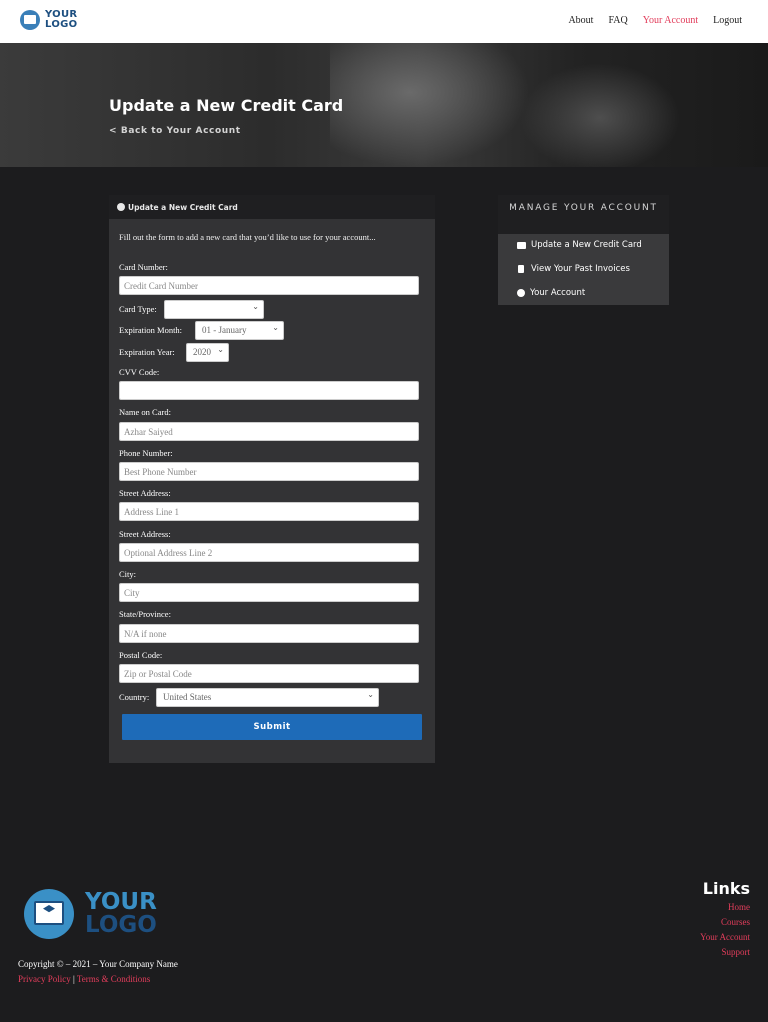  I want to click on expiration-year-select: 2020, so click(207, 352).